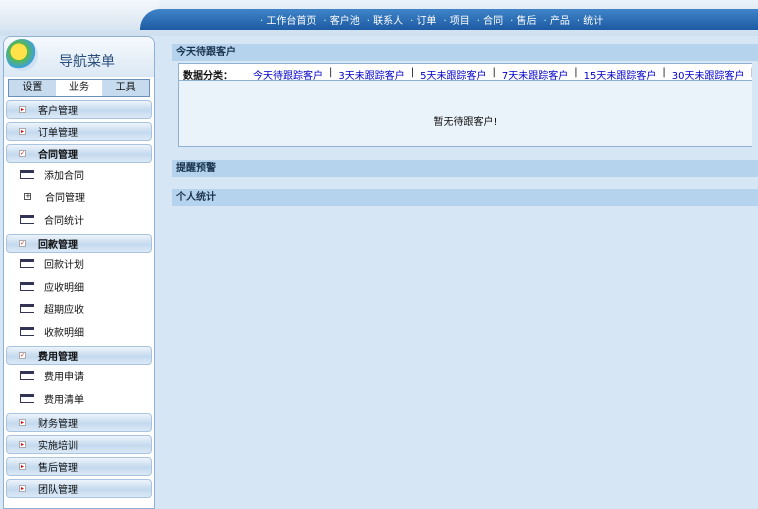 The width and height of the screenshot is (758, 509). What do you see at coordinates (465, 168) in the screenshot?
I see `alert-header: 提醒预警` at bounding box center [465, 168].